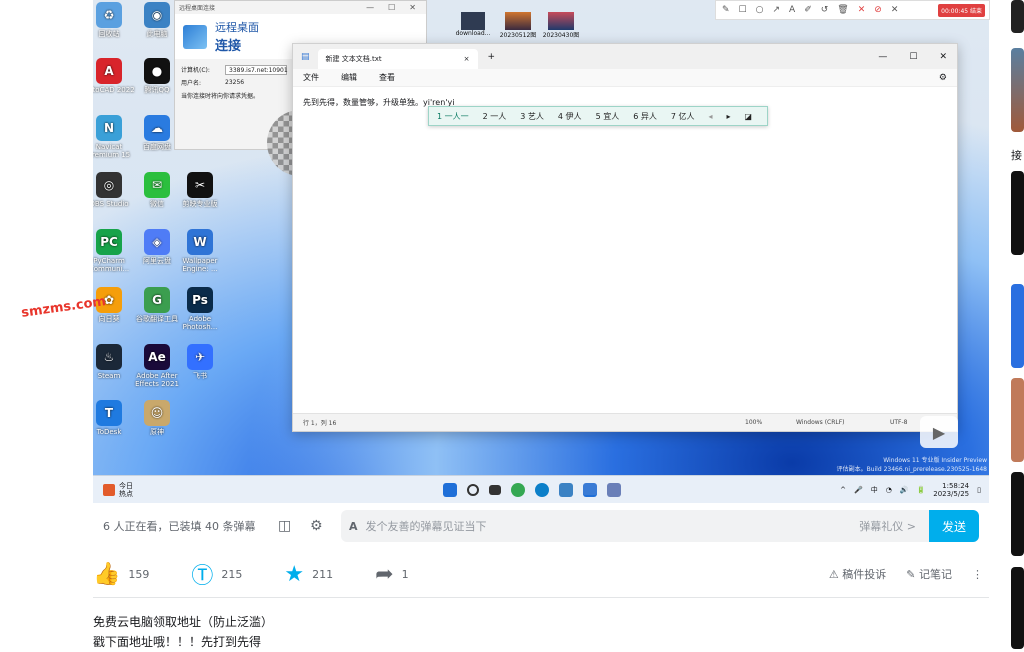 This screenshot has height=652, width=1024. What do you see at coordinates (518, 35) in the screenshot?
I see `file-label: 20230512图` at bounding box center [518, 35].